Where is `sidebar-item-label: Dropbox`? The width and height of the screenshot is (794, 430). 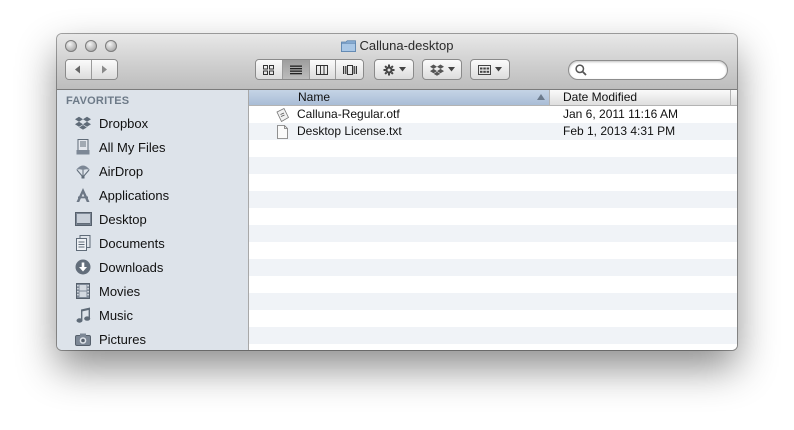 sidebar-item-label: Dropbox is located at coordinates (124, 123).